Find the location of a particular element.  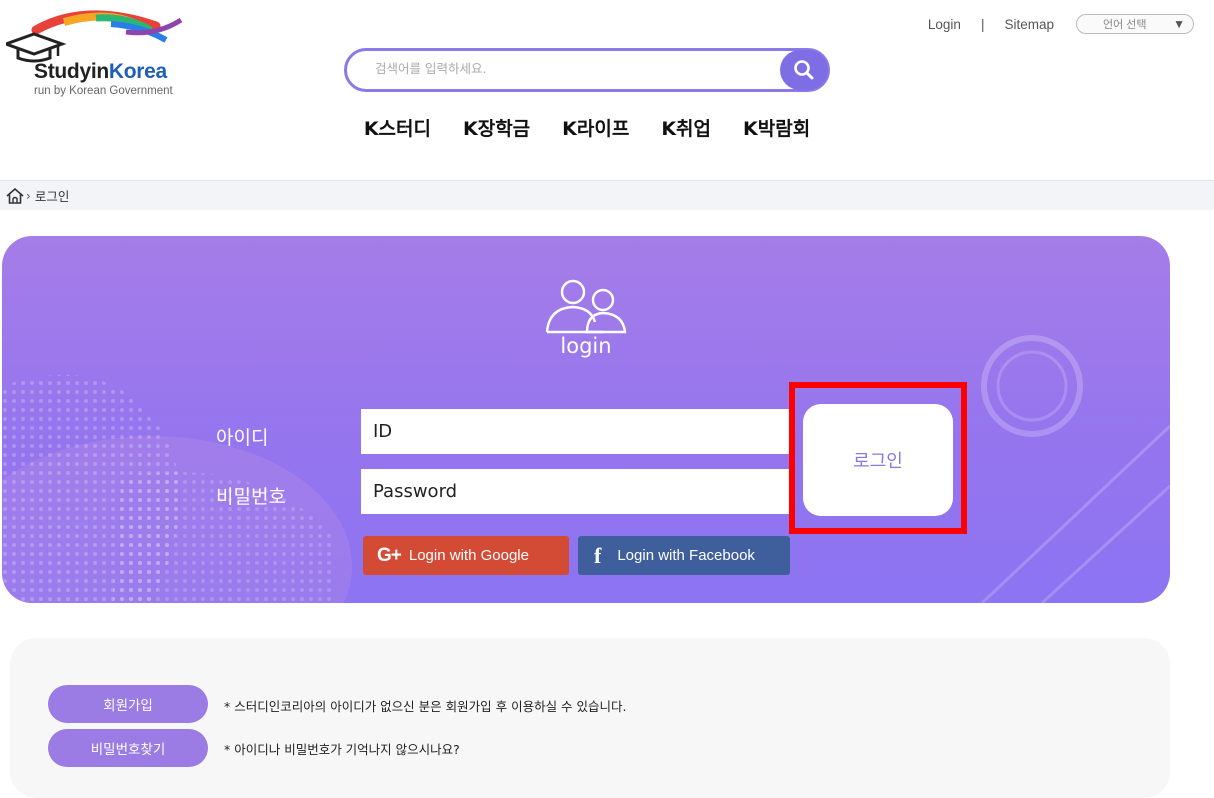

facebook-login-button: f Login with Facebook is located at coordinates (684, 555).